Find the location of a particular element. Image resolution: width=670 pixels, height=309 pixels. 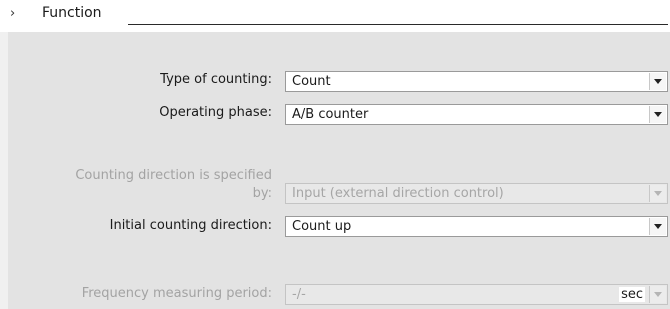

initial-counting-direction-dropdown: Count up is located at coordinates (476, 226).